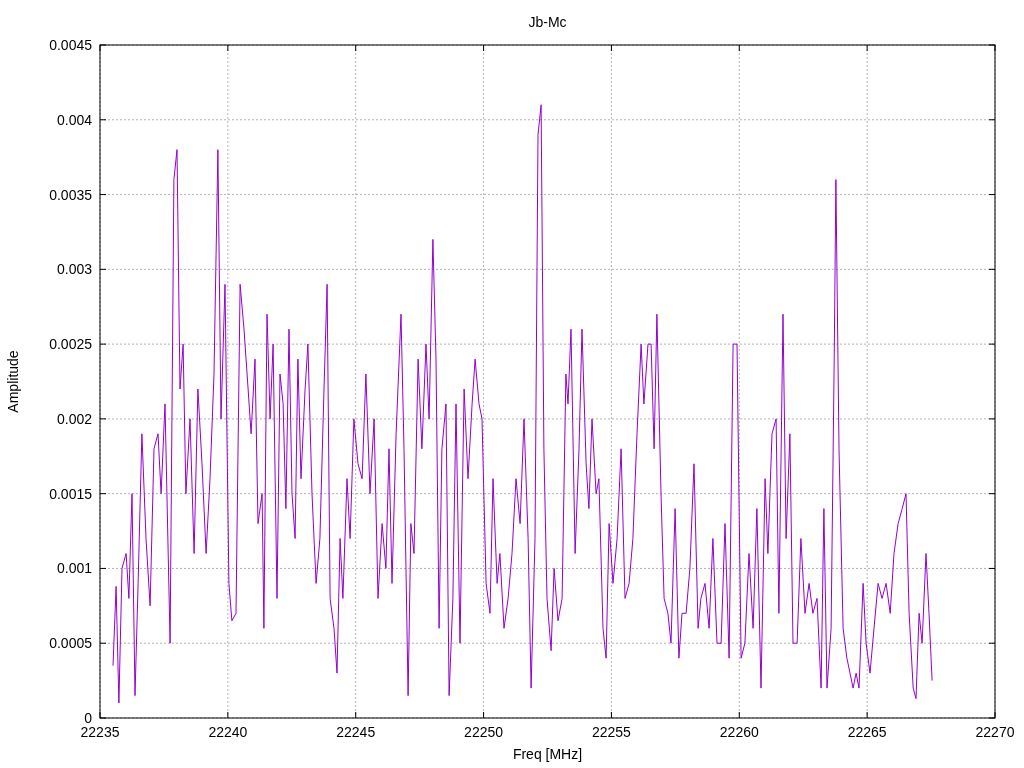 This screenshot has height=768, width=1024. What do you see at coordinates (74, 269) in the screenshot?
I see `y-tick-label: 0.003` at bounding box center [74, 269].